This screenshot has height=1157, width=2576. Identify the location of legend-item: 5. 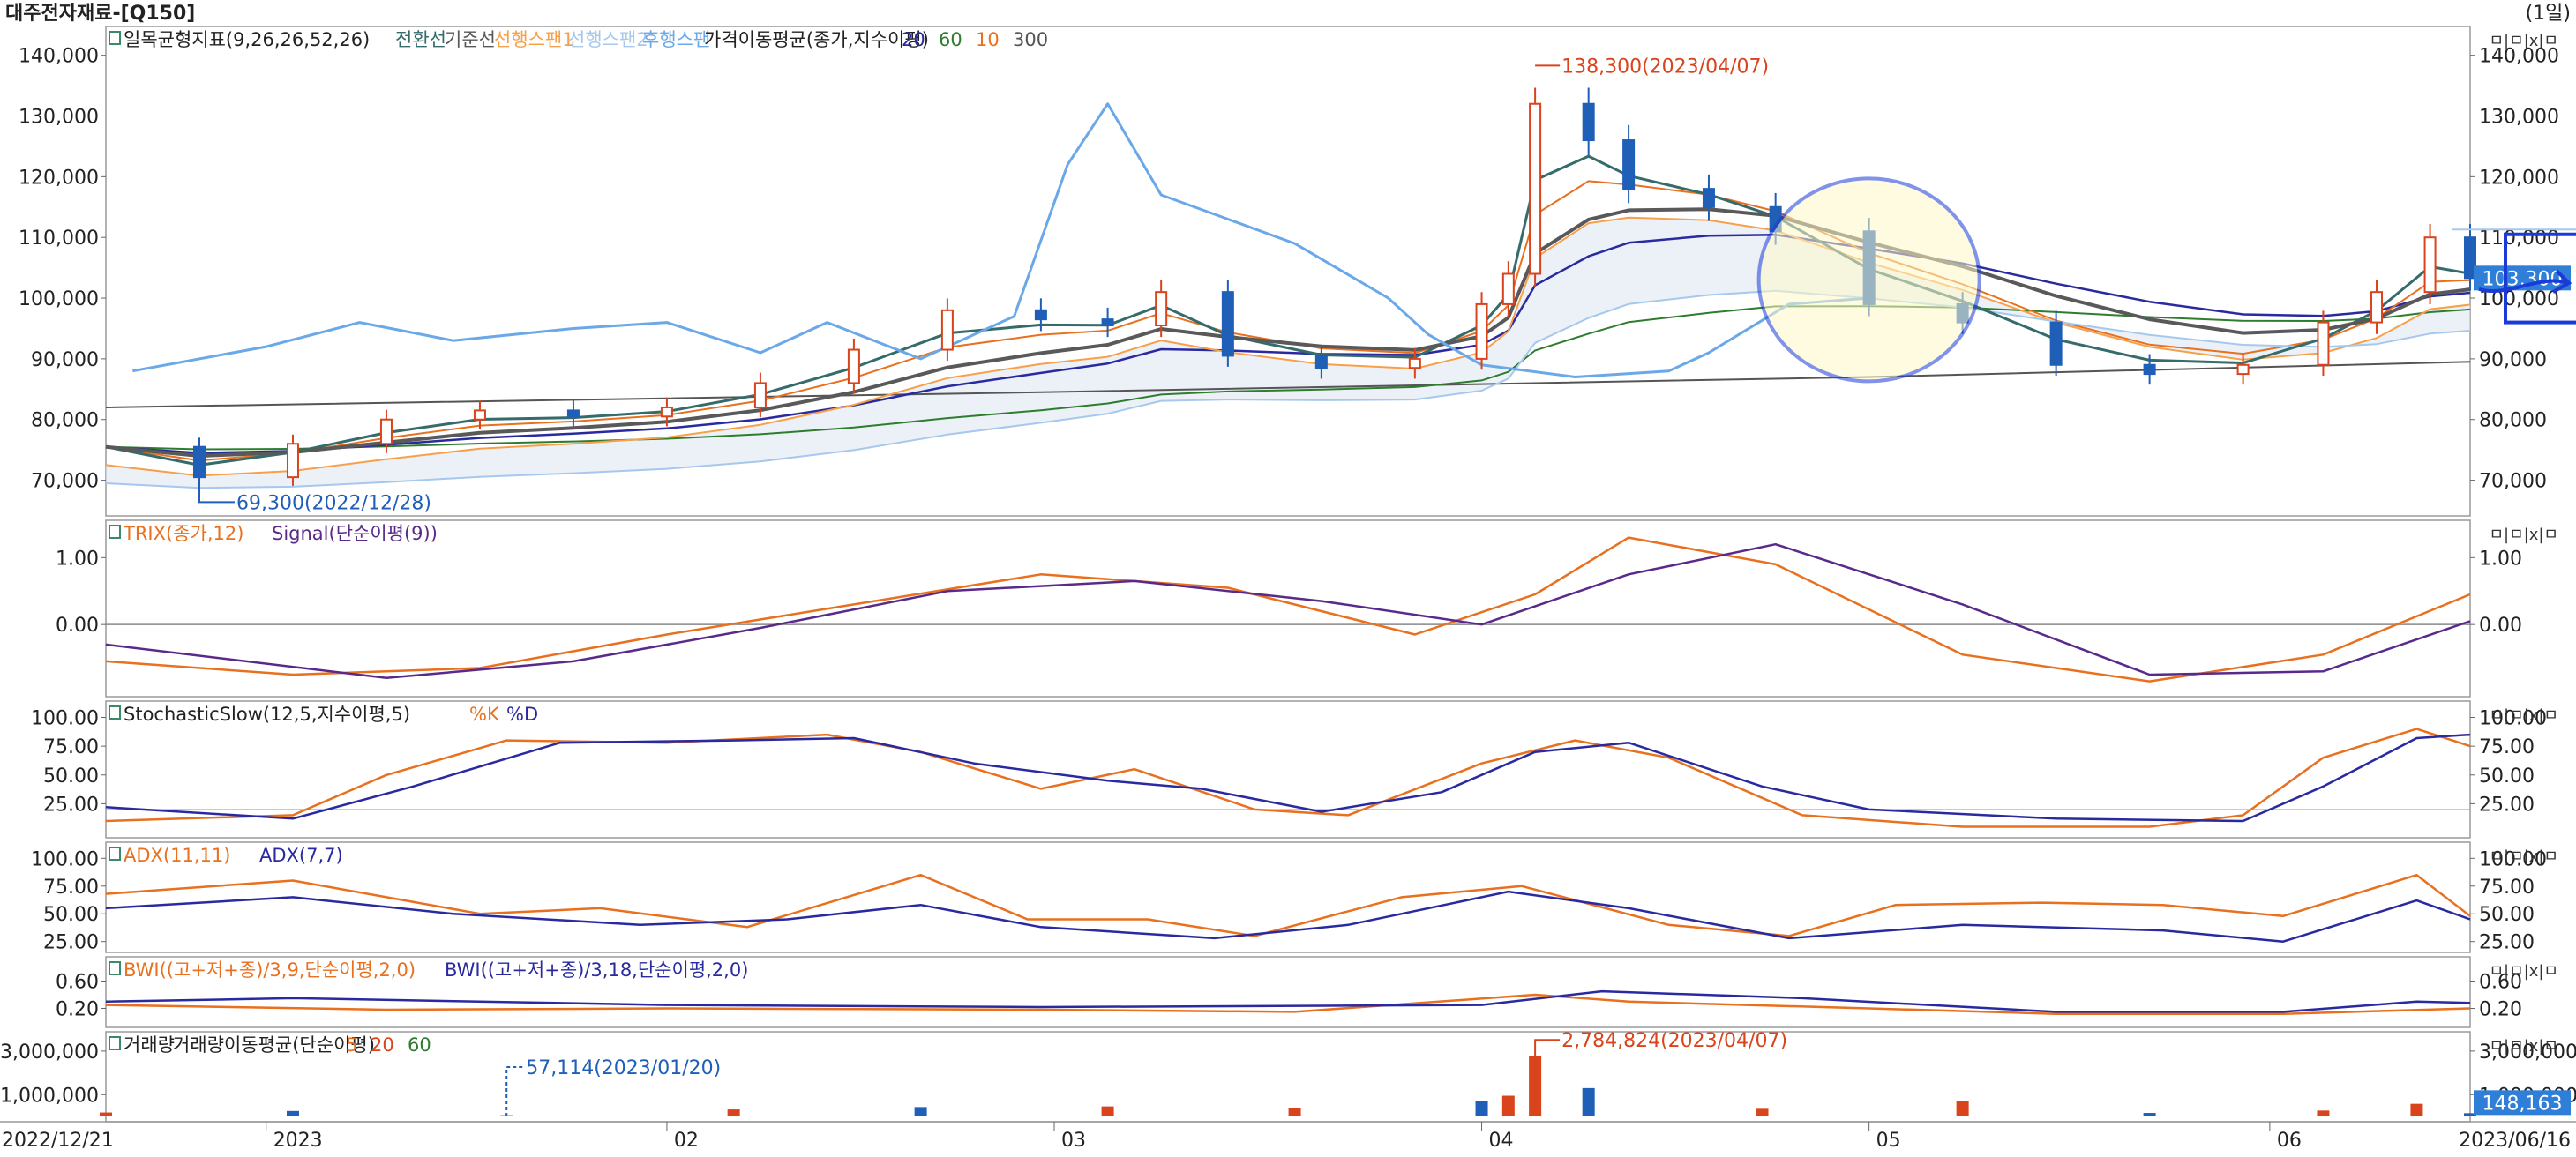
(352, 1045).